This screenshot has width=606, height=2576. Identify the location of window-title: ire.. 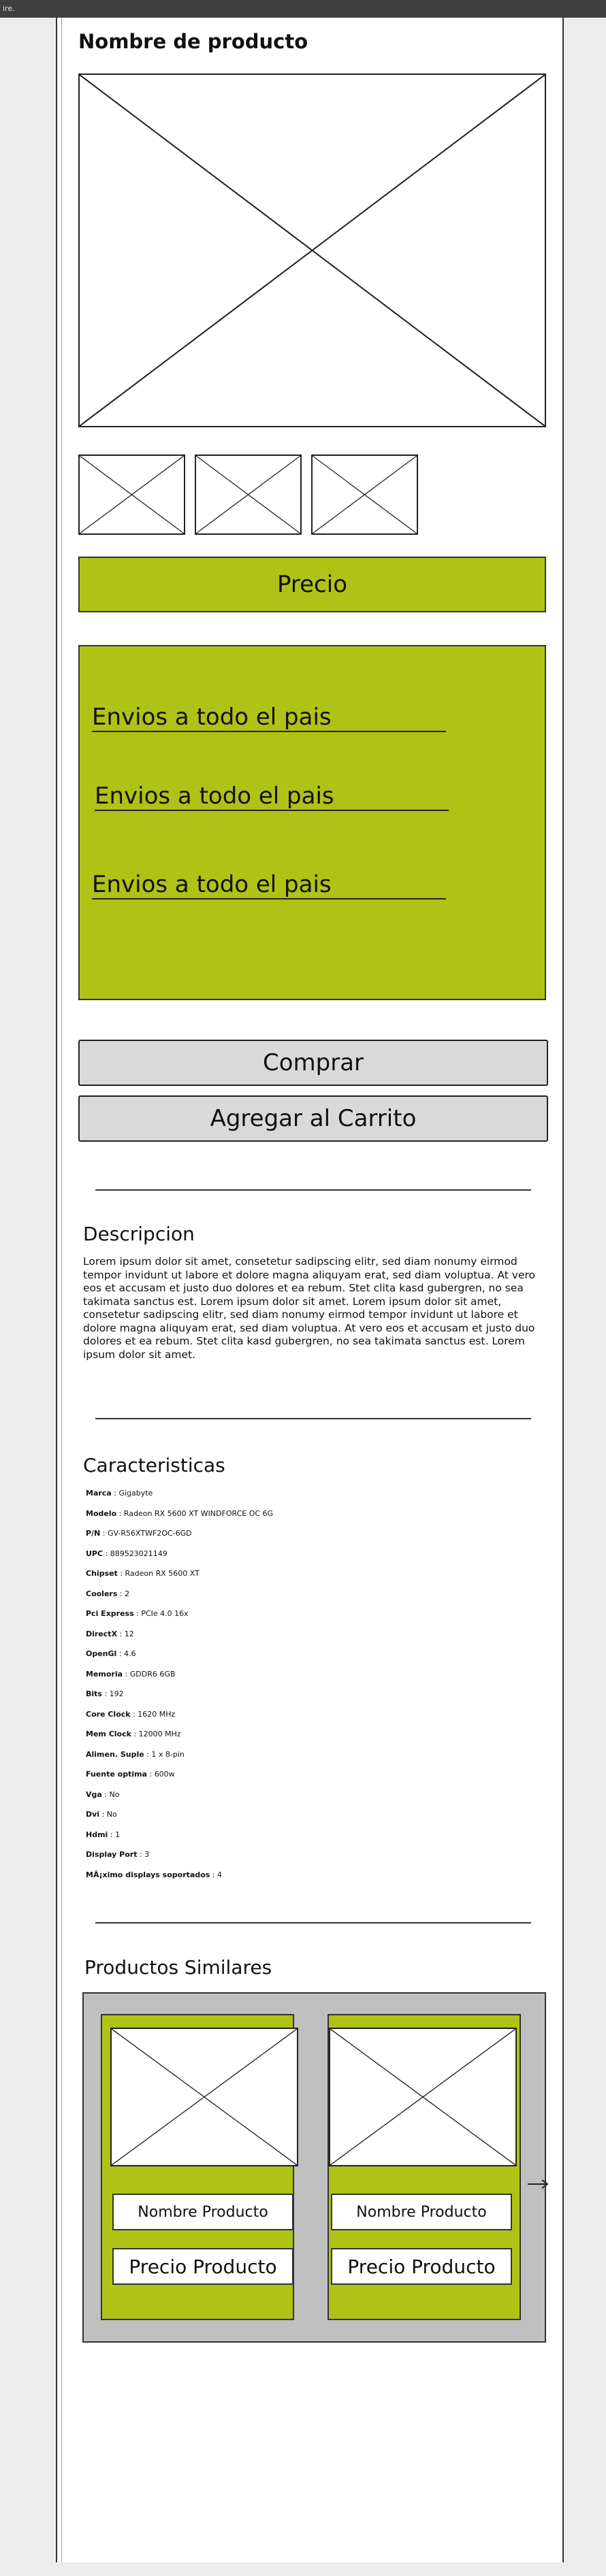
(9, 9).